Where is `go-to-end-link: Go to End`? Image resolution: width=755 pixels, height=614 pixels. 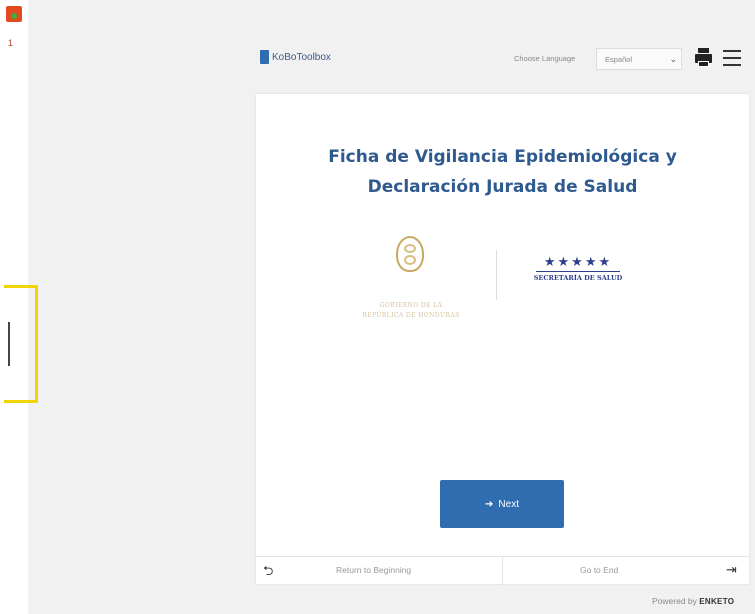
go-to-end-link: Go to End is located at coordinates (599, 570).